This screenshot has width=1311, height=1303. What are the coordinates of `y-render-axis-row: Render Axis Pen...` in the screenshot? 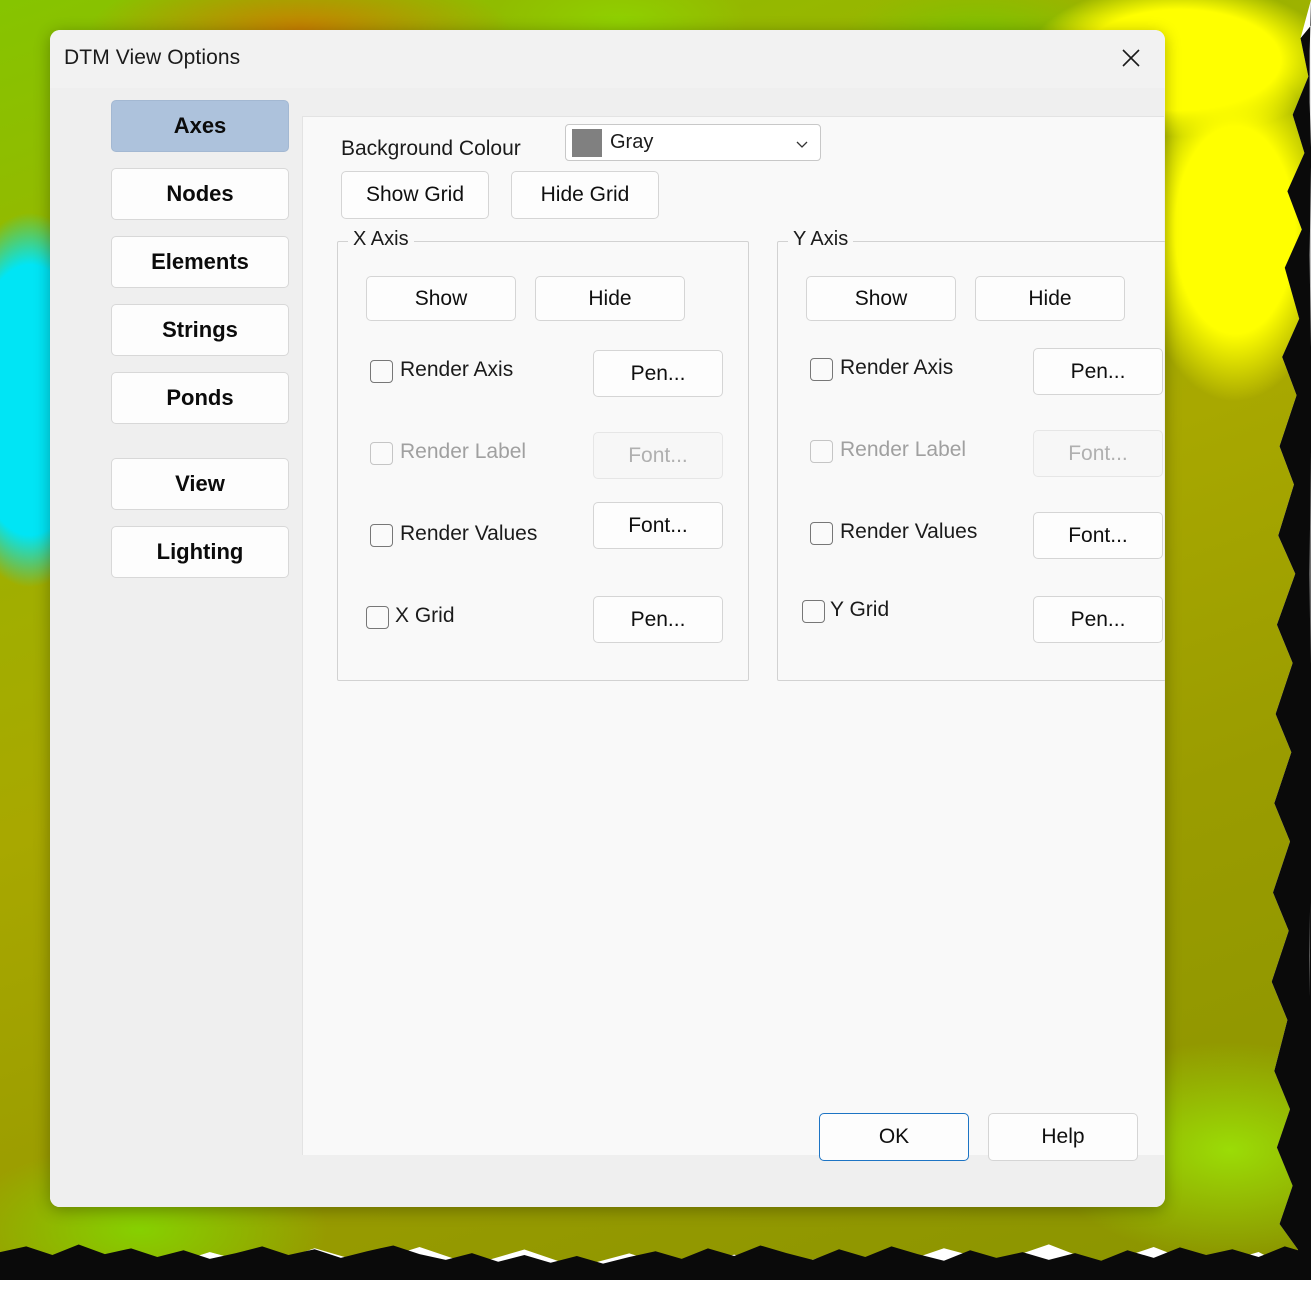 It's located at (971, 372).